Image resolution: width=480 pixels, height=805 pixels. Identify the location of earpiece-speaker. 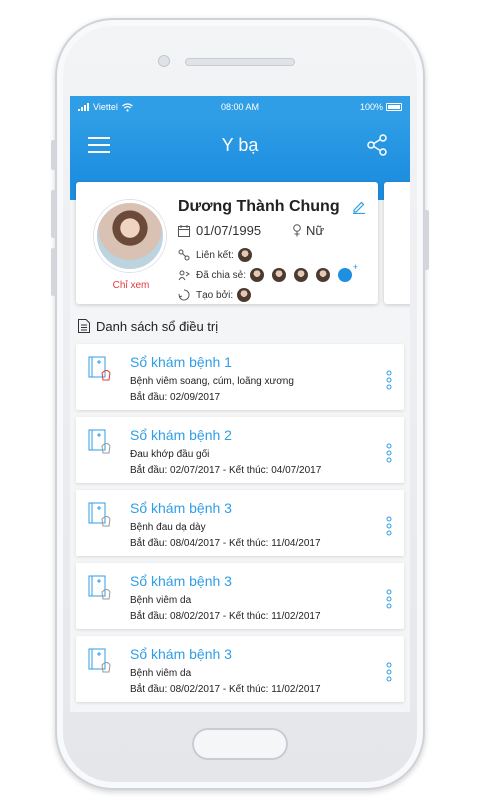
(240, 62).